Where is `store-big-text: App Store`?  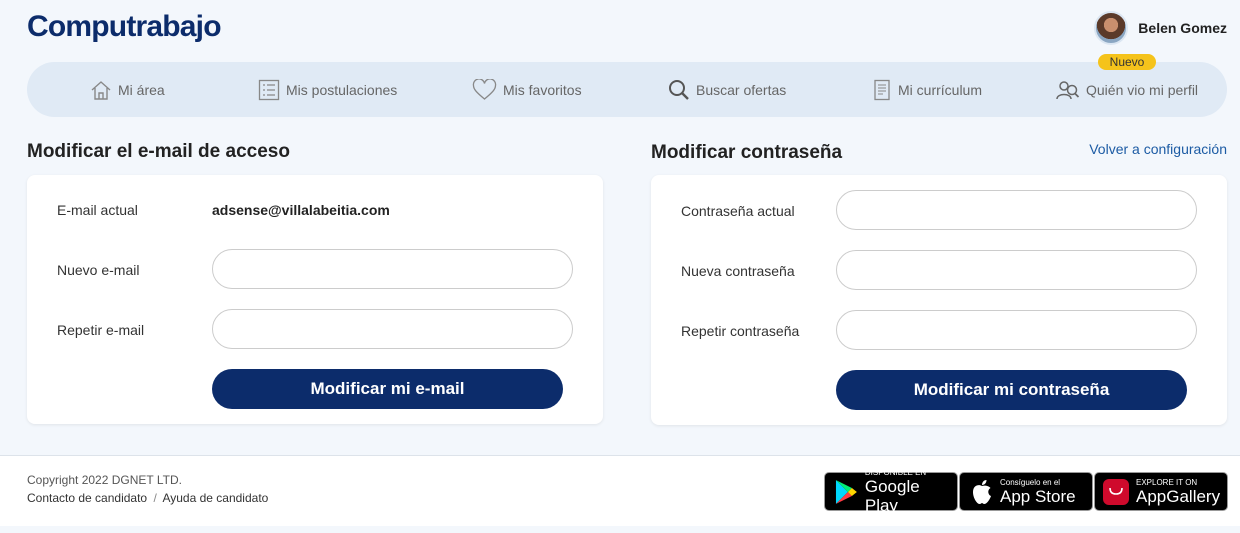
store-big-text: App Store is located at coordinates (1038, 496).